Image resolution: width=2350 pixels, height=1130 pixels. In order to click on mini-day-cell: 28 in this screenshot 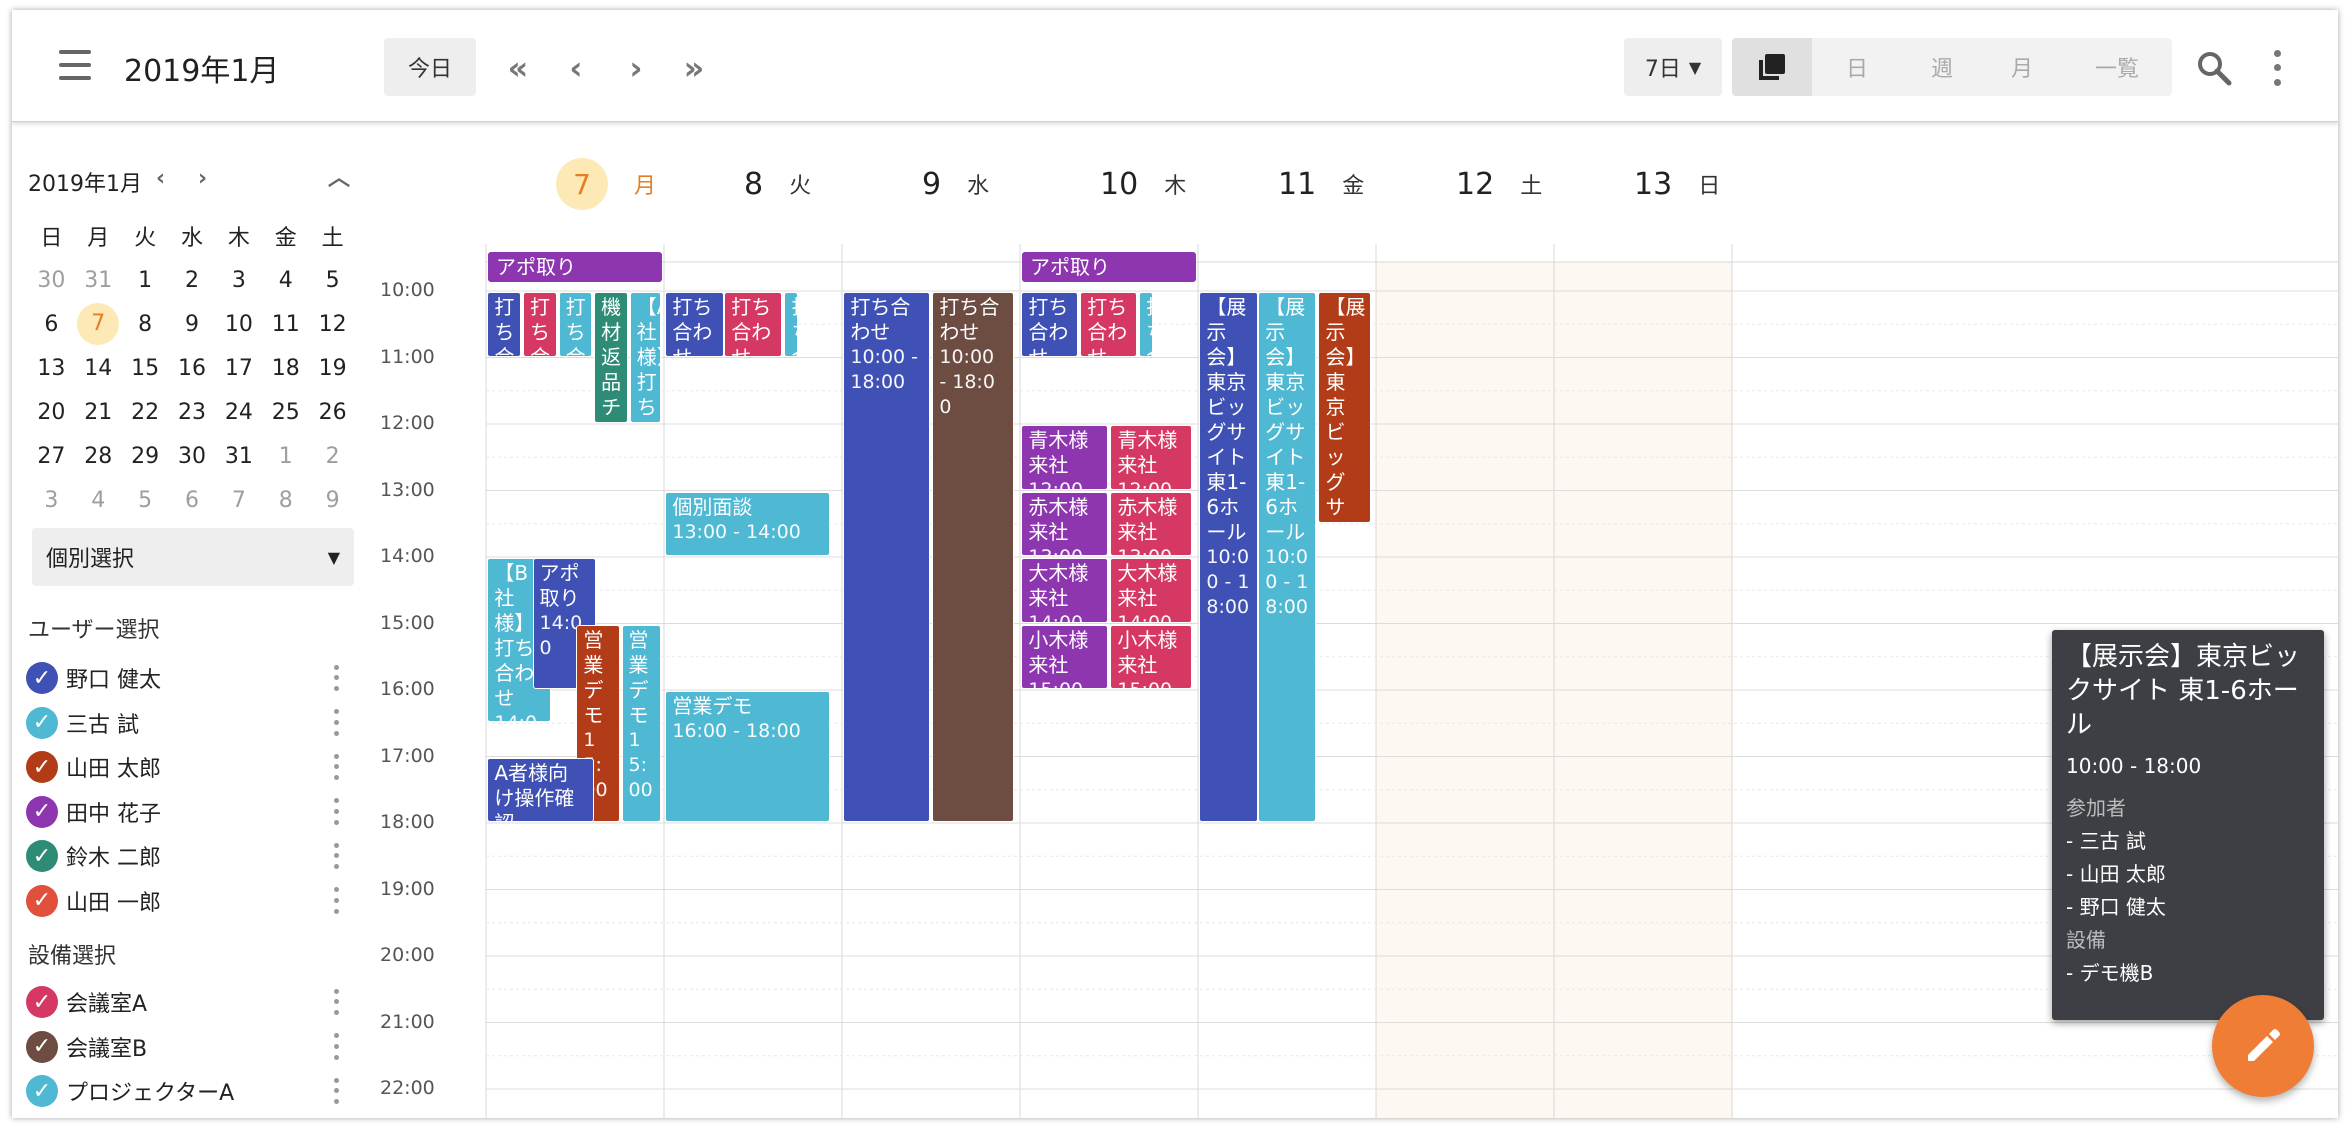, I will do `click(98, 456)`.